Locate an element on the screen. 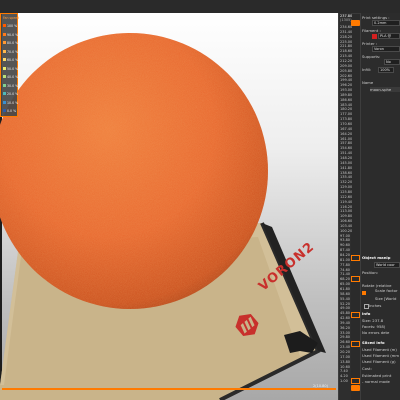 This screenshot has width=400, height=400. layer-readout-bottom: 2(10.80) is located at coordinates (320, 386).